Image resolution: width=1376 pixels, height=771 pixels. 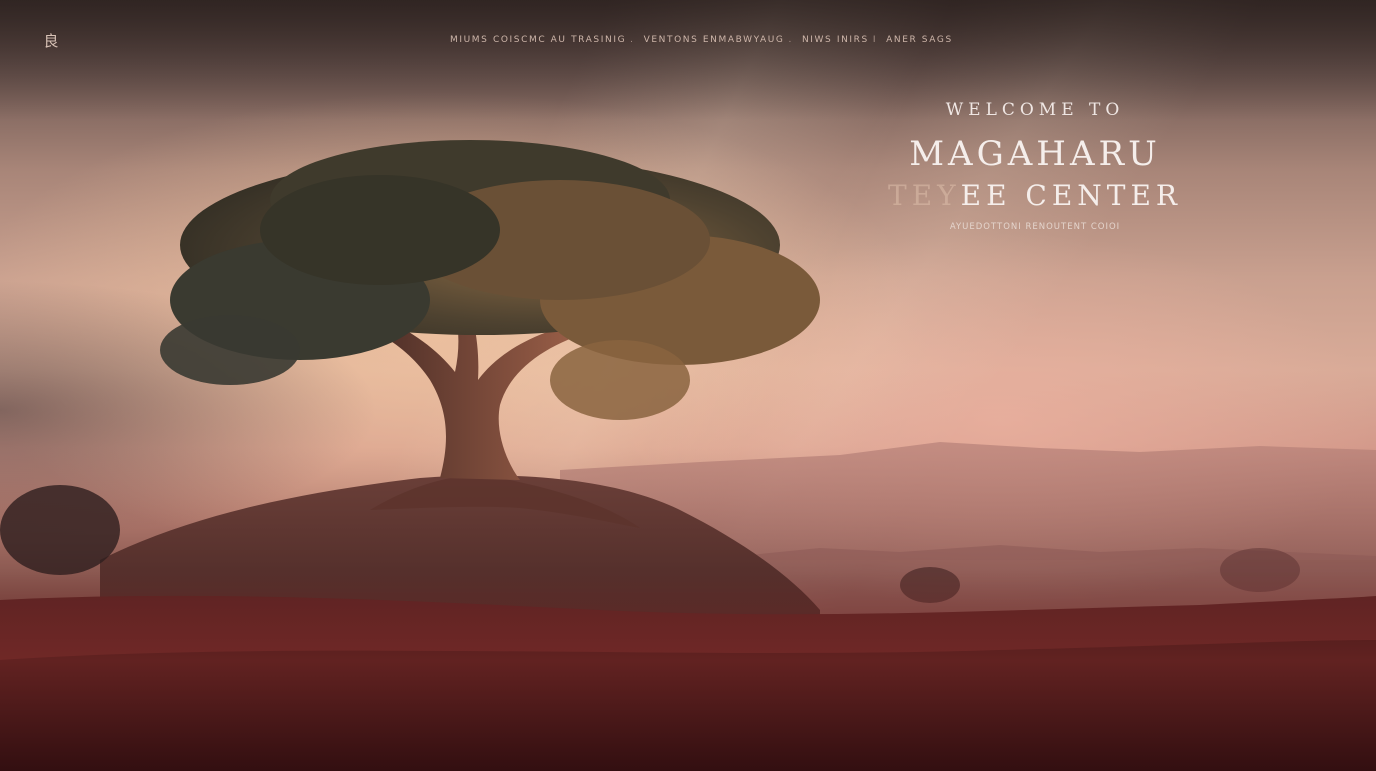 What do you see at coordinates (1035, 154) in the screenshot?
I see `hero-title-line-1: MAGAHARU` at bounding box center [1035, 154].